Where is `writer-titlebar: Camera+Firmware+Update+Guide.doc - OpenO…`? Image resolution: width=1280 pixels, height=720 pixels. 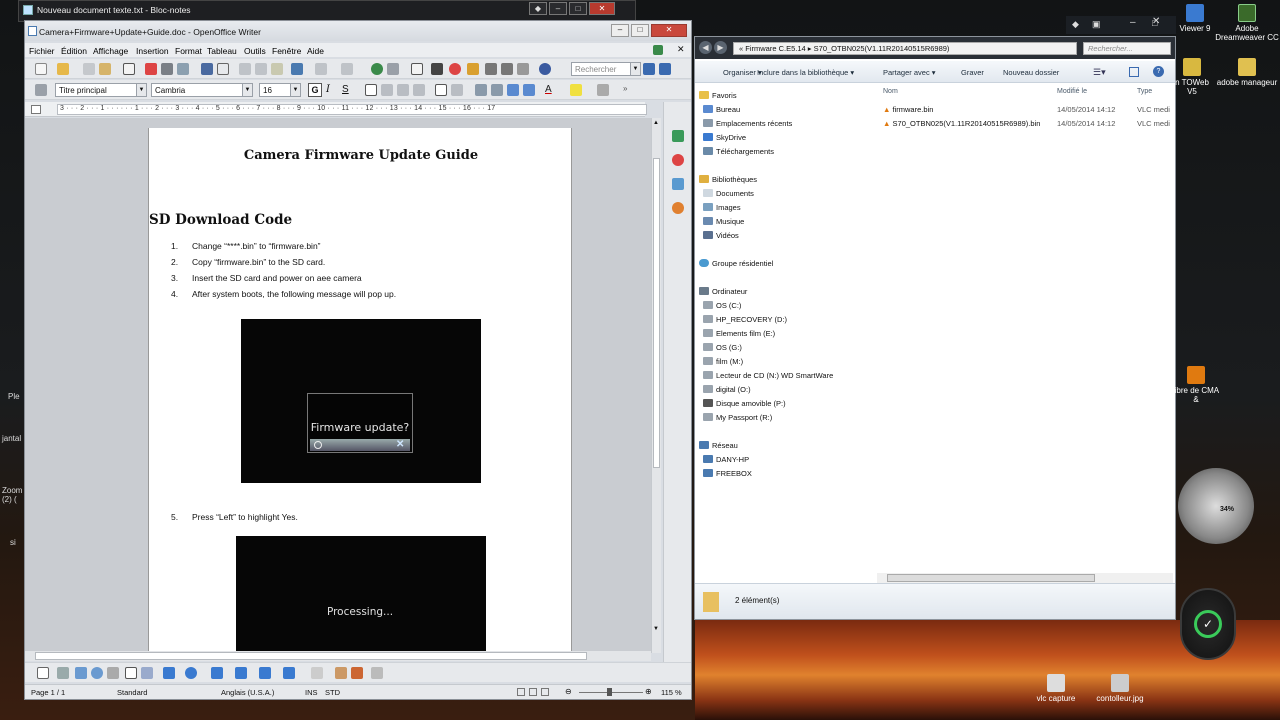 writer-titlebar: Camera+Firmware+Update+Guide.doc - OpenO… is located at coordinates (358, 31).